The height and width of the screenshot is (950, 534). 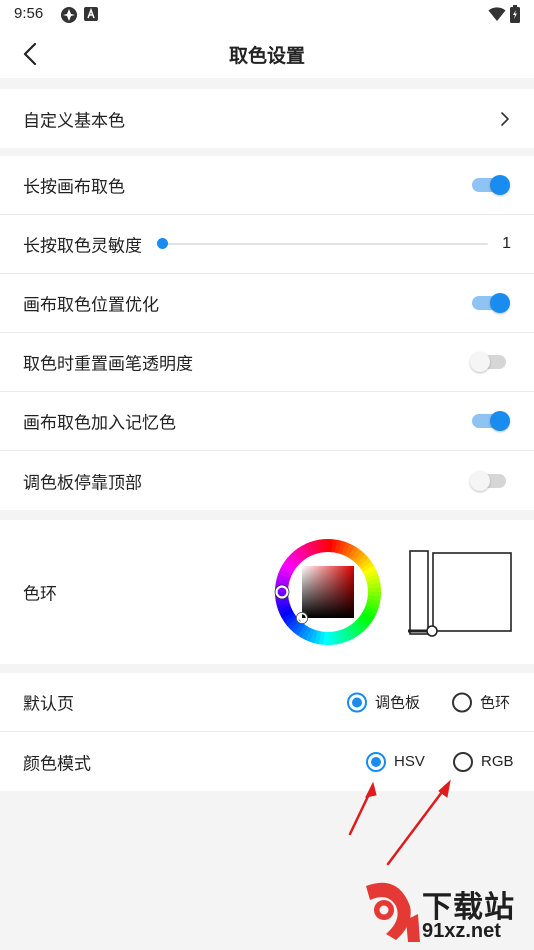 I want to click on status-bar: 9:56, so click(x=267, y=15).